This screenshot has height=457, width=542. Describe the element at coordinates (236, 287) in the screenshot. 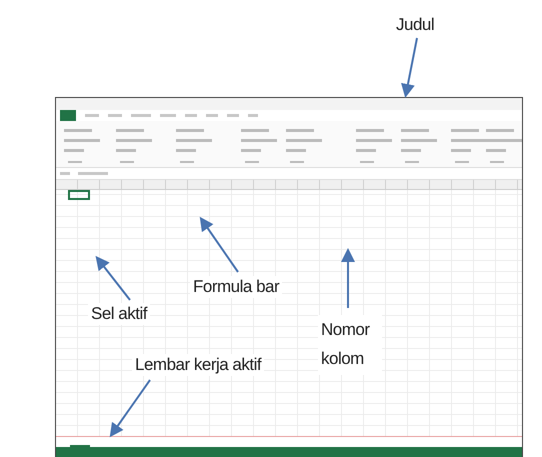

I see `annotation-label: Formula bar` at that location.